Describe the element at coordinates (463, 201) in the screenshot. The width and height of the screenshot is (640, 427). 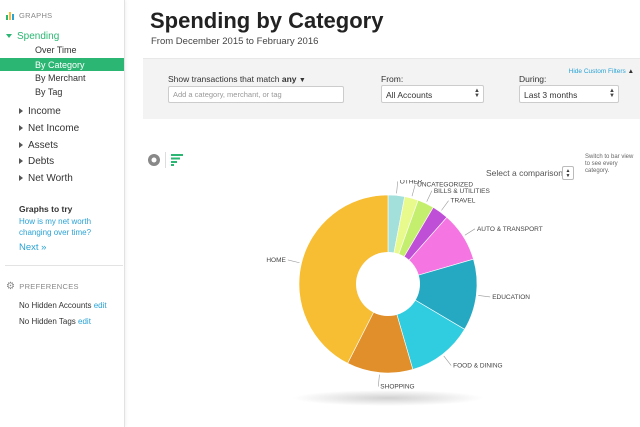
I see `slice-label: TRAVEL` at that location.